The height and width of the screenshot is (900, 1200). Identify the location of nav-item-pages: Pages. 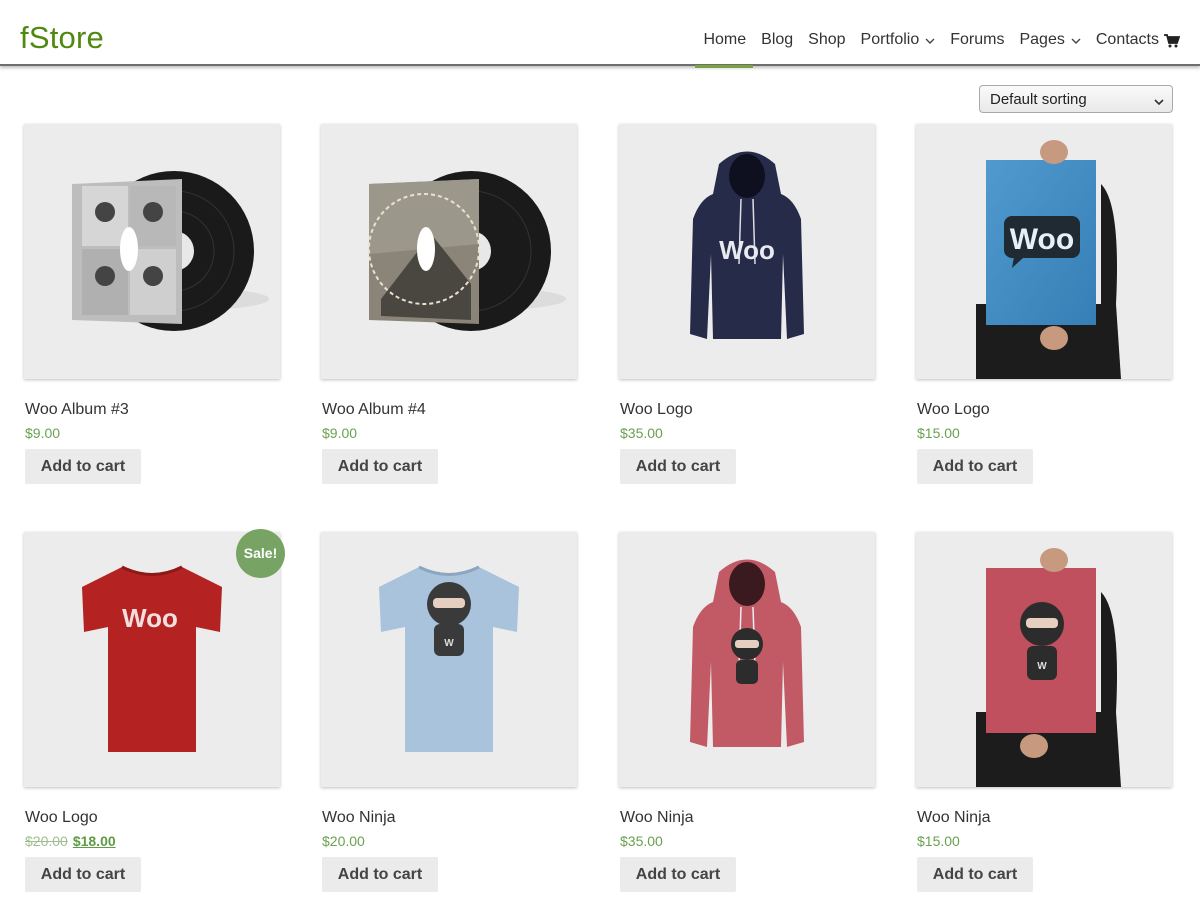
(1049, 33).